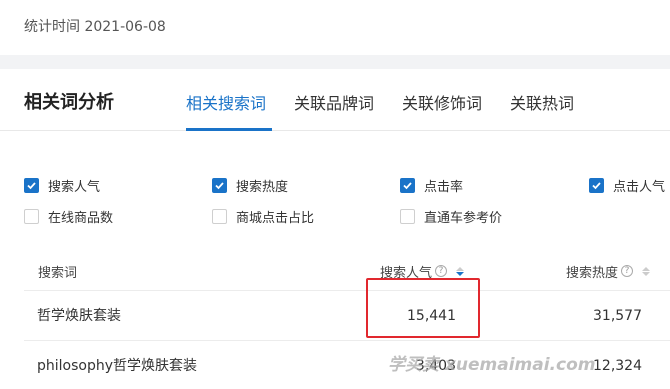  I want to click on filter-search-popularity: 搜索人气, so click(62, 185).